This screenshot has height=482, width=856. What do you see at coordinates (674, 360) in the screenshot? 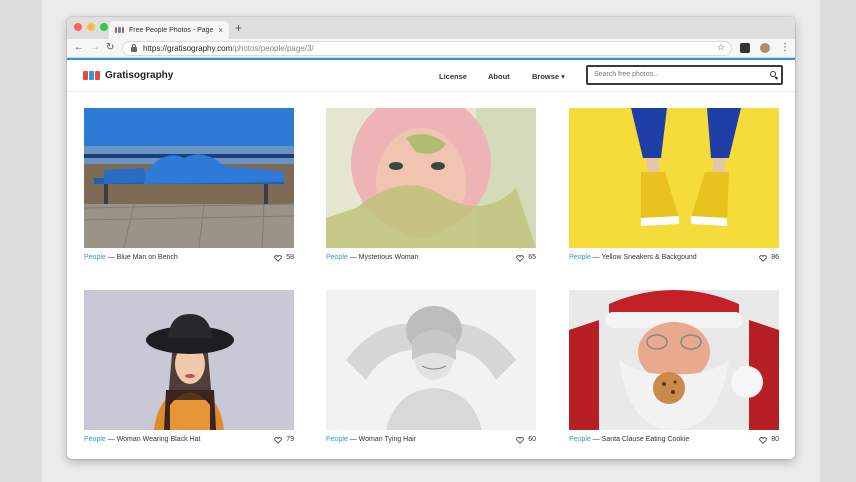
I see `photo-santa-cookie` at bounding box center [674, 360].